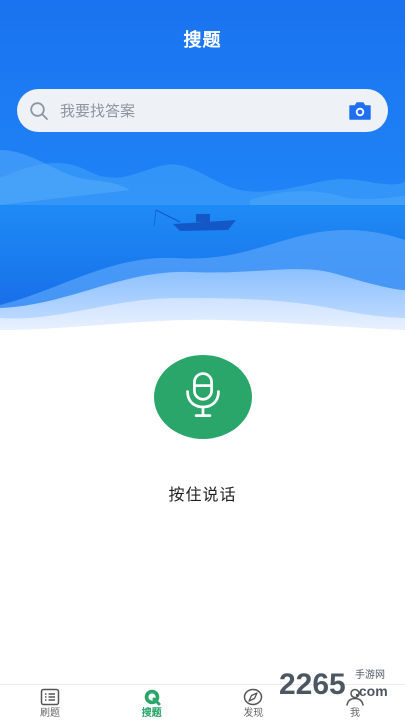 The height and width of the screenshot is (720, 405). I want to click on bottom-tab-bar: 刷题 搜题 发现 我, so click(202, 702).